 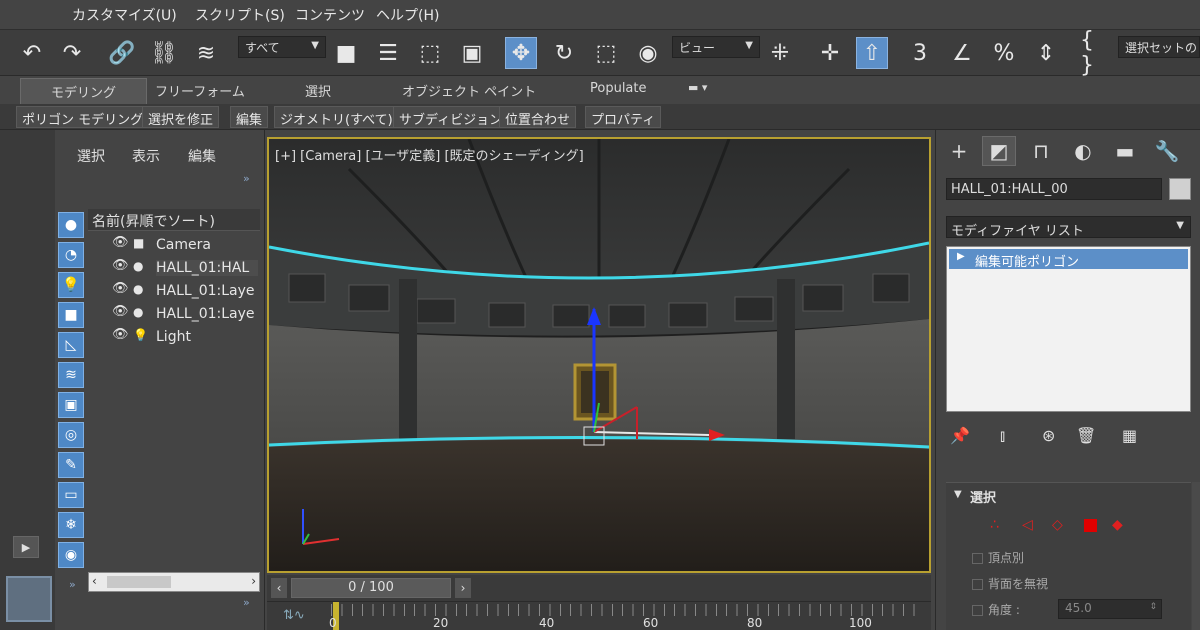 I want to click on menu-script: スクリプト(S), so click(x=240, y=15).